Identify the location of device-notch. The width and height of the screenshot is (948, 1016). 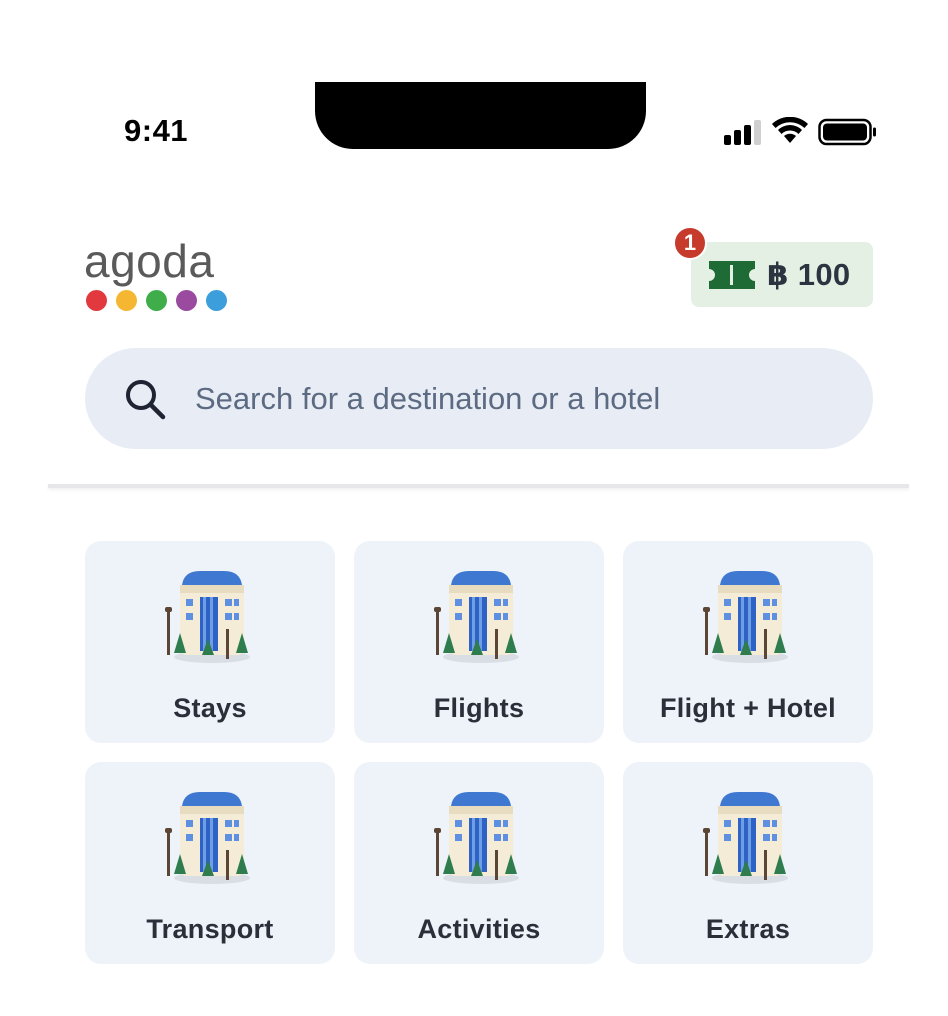
(480, 115).